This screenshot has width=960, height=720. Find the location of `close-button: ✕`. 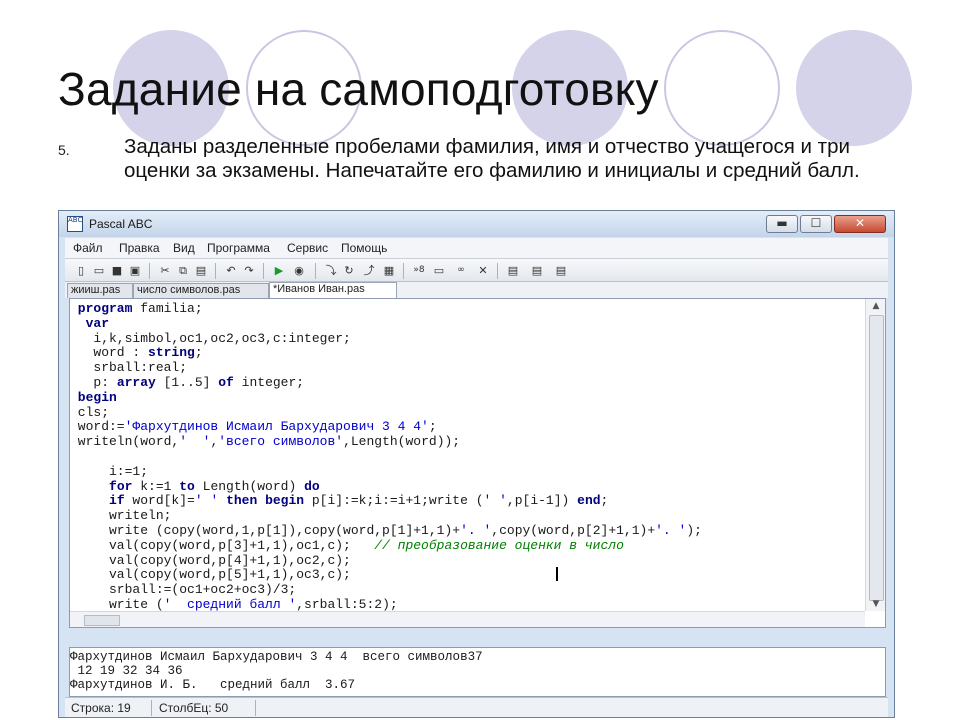

close-button: ✕ is located at coordinates (860, 224).